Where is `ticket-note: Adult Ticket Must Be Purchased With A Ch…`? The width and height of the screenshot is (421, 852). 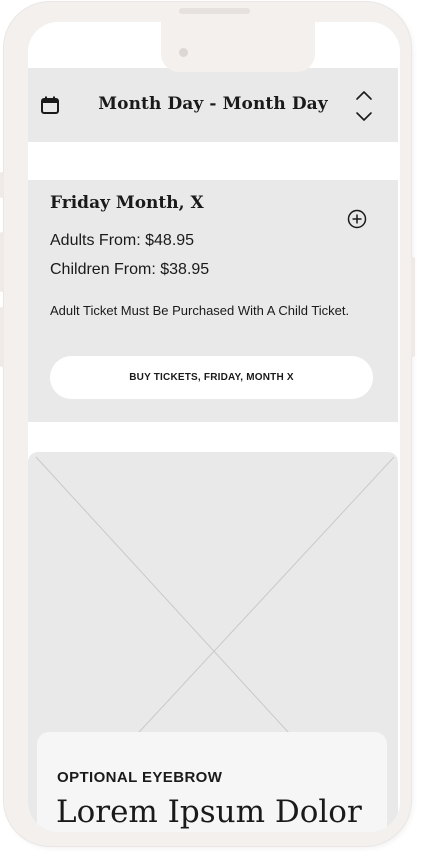
ticket-note: Adult Ticket Must Be Purchased With A Ch… is located at coordinates (200, 310).